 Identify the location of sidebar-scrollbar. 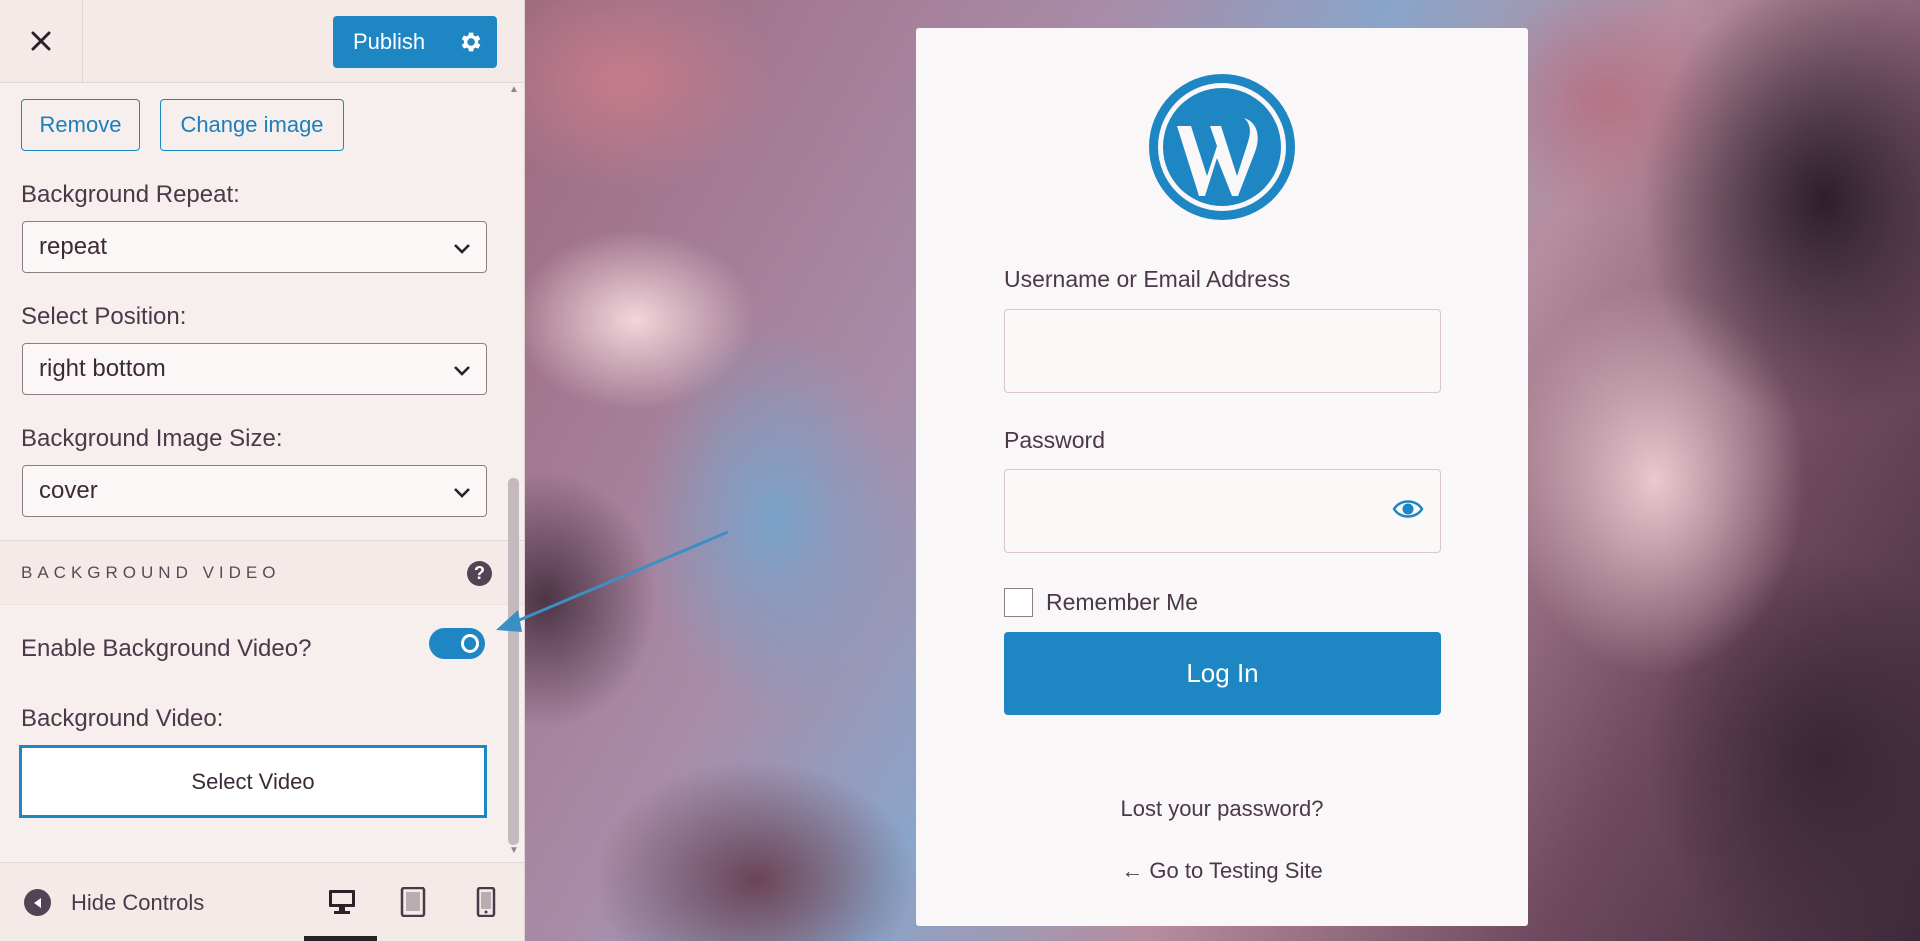
(513, 661).